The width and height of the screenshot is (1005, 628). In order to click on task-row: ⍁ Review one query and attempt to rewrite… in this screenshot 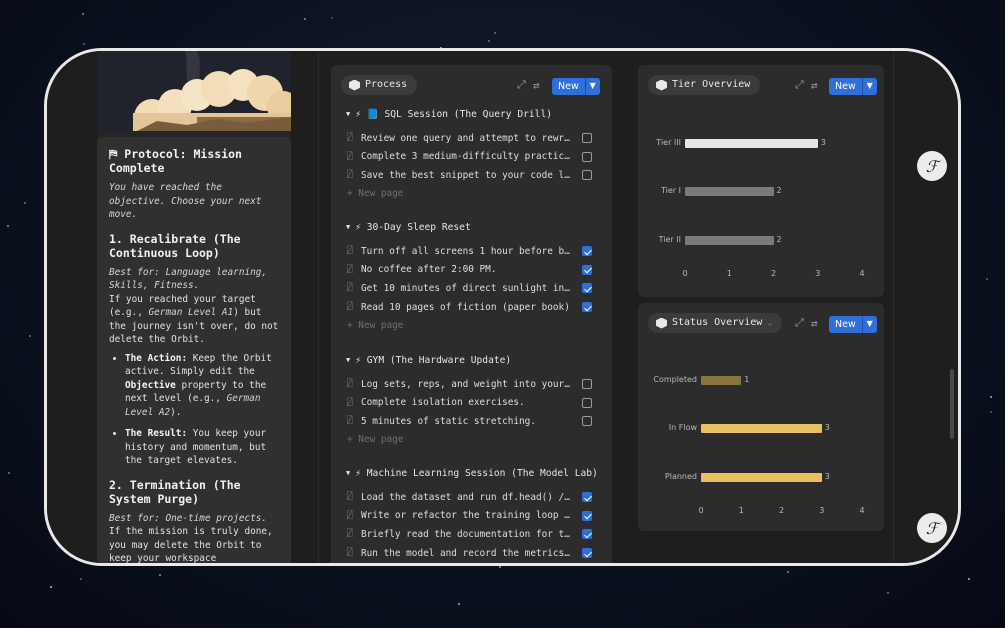, I will do `click(469, 138)`.